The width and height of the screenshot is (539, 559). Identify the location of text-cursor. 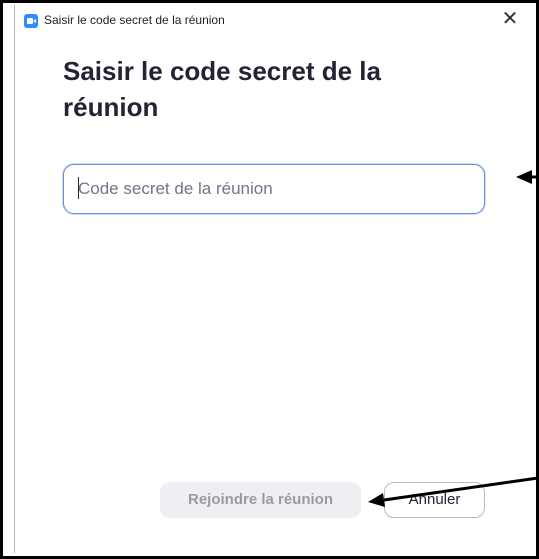
(78, 188).